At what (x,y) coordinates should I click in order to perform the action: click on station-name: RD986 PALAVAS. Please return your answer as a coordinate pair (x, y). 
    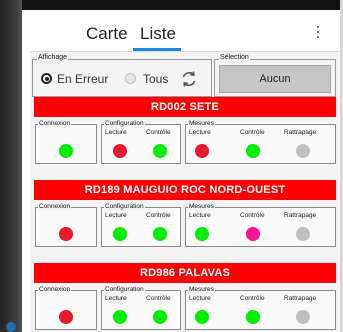
    Looking at the image, I should click on (185, 273).